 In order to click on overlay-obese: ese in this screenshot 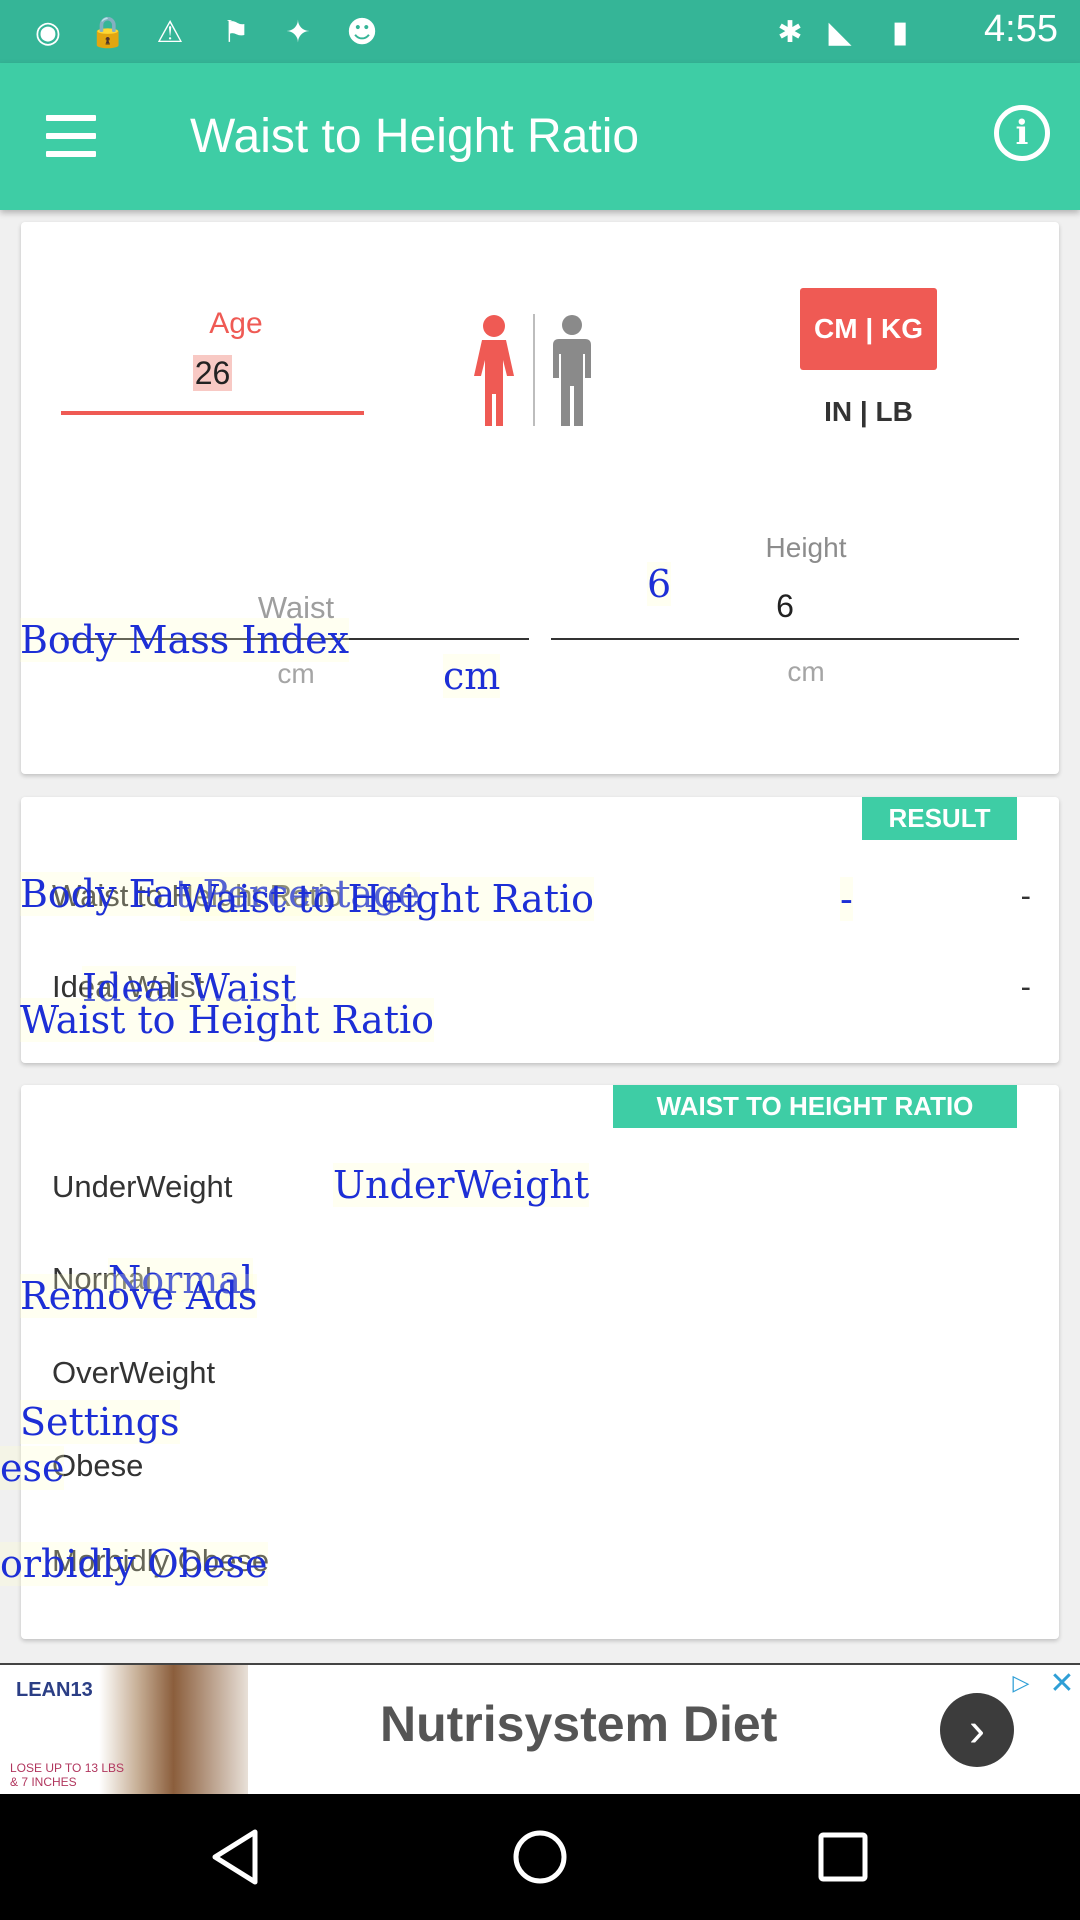, I will do `click(32, 1468)`.